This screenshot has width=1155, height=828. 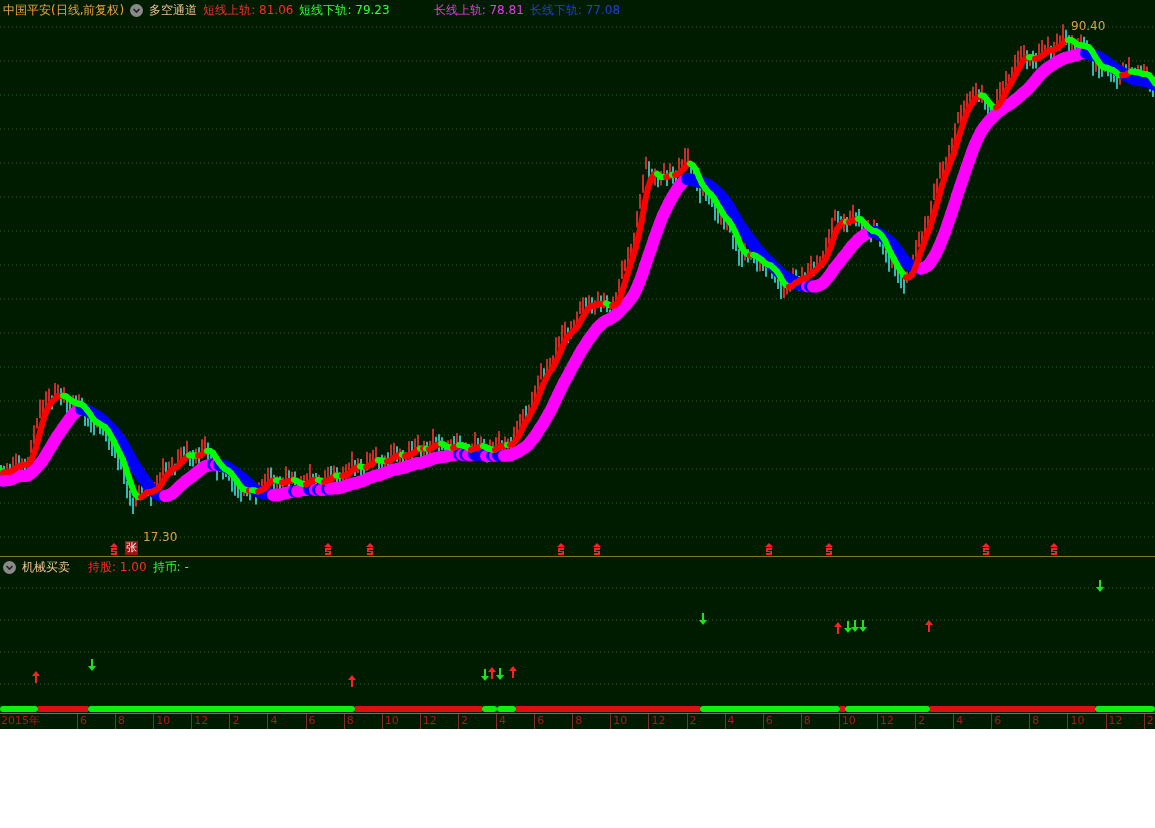 I want to click on indicator-value: 长线下轨: 77.08, so click(x=575, y=10).